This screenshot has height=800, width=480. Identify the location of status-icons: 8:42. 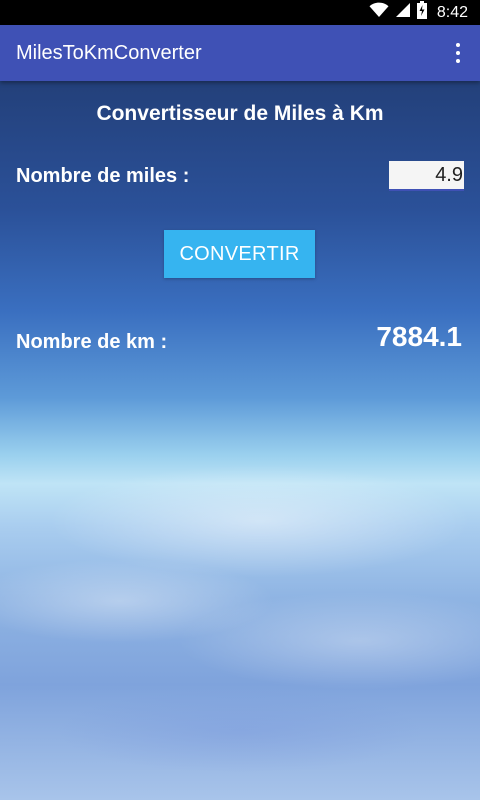
(418, 12).